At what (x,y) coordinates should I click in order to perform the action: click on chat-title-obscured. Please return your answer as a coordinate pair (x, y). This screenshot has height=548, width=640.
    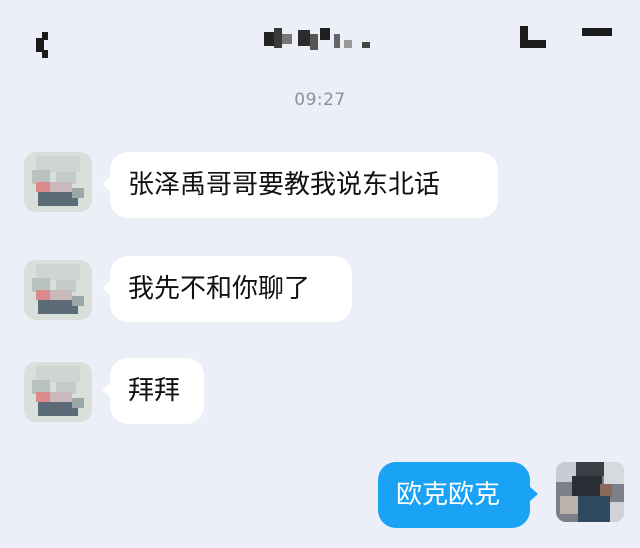
    Looking at the image, I should click on (320, 40).